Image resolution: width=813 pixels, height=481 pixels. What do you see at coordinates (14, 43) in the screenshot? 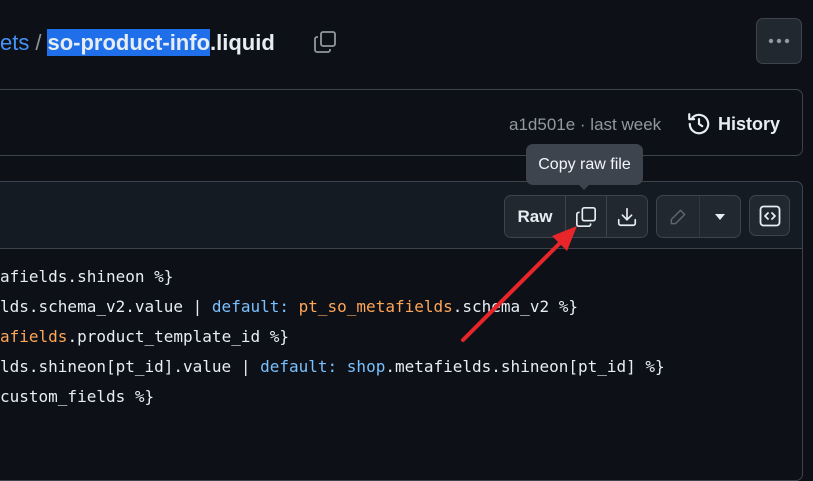
I see `breadcrumb-parent-link: ets` at bounding box center [14, 43].